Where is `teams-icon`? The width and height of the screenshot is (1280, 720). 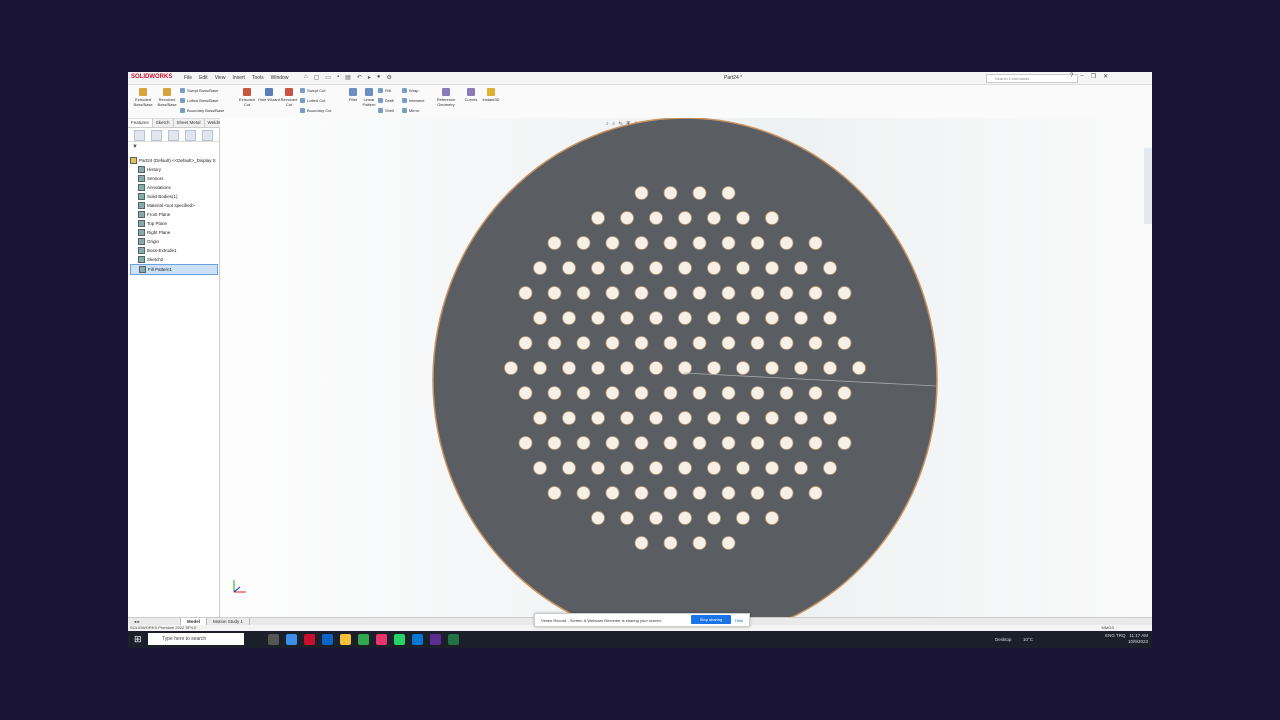 teams-icon is located at coordinates (435, 639).